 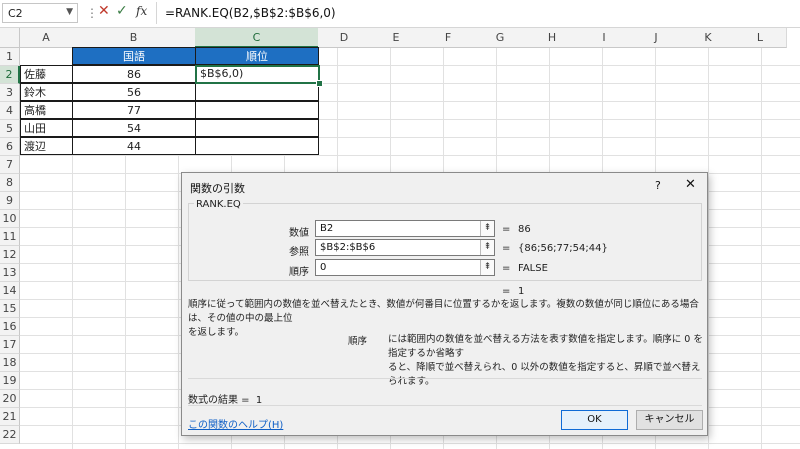 What do you see at coordinates (134, 38) in the screenshot?
I see `column-header-b: B` at bounding box center [134, 38].